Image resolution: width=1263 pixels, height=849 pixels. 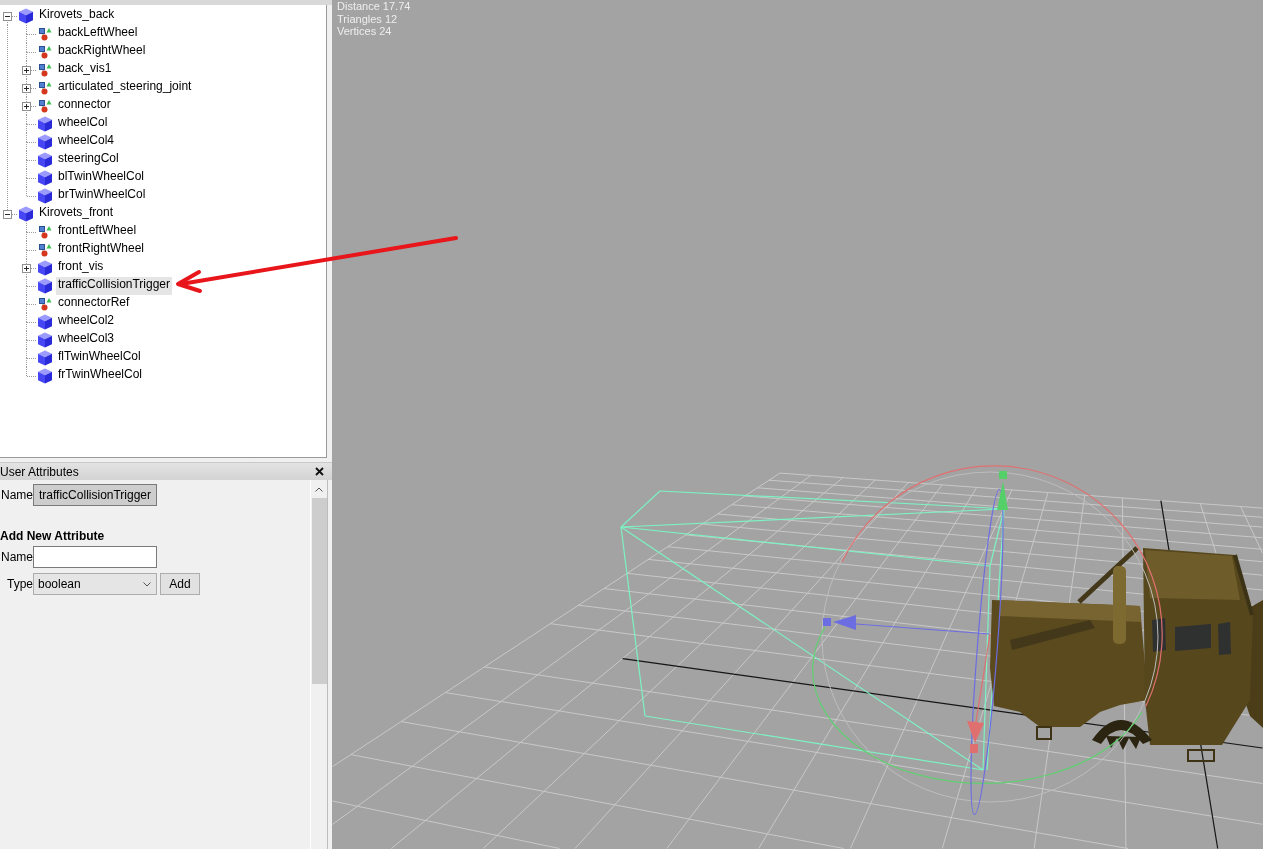 I want to click on tree-item: flTwinWheelCol, so click(x=99, y=358).